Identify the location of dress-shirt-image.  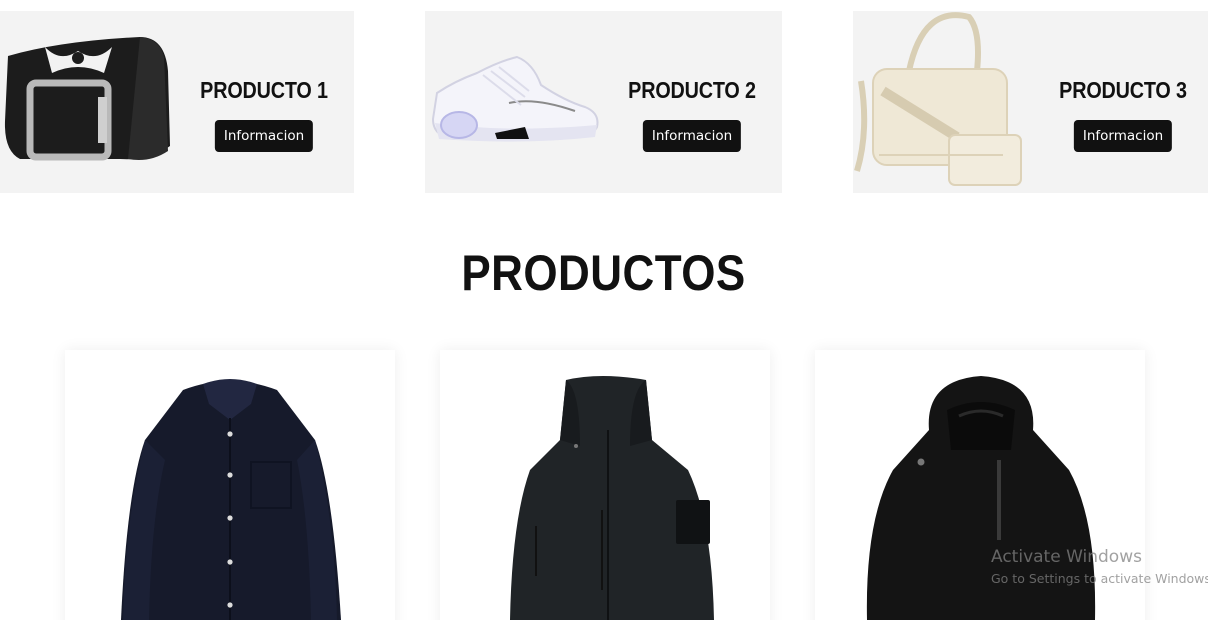
(231, 499).